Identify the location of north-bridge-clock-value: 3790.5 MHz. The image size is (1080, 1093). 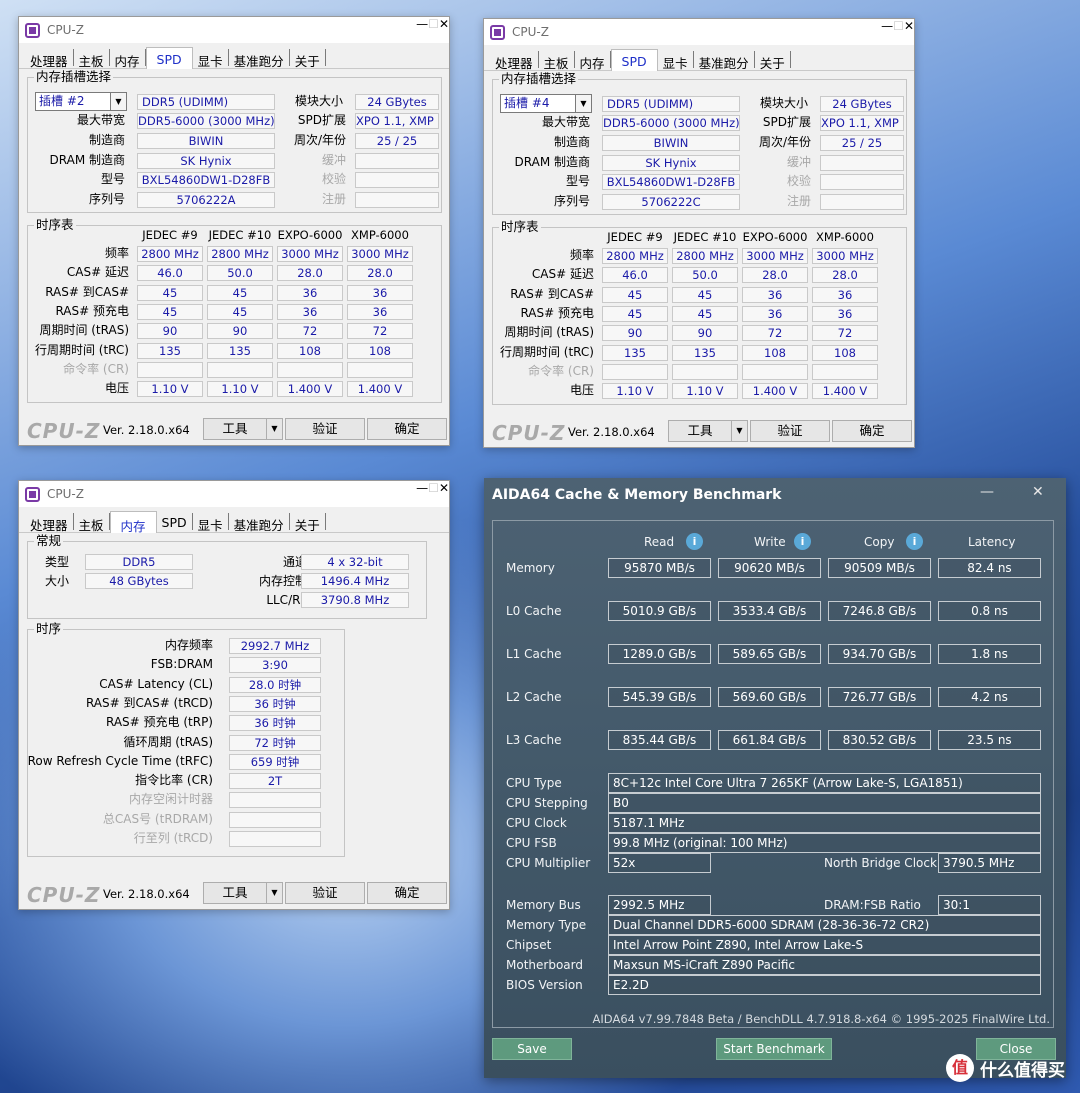
(989, 863).